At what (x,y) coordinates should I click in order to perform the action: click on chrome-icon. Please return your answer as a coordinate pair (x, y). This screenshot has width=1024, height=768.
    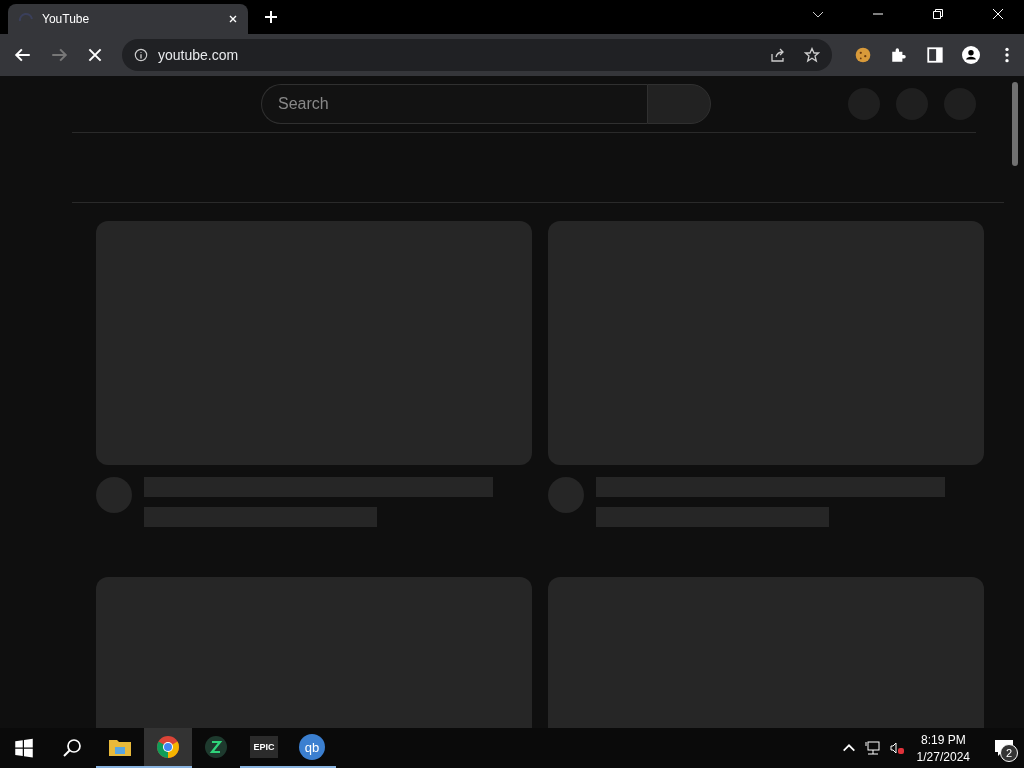
    Looking at the image, I should click on (168, 747).